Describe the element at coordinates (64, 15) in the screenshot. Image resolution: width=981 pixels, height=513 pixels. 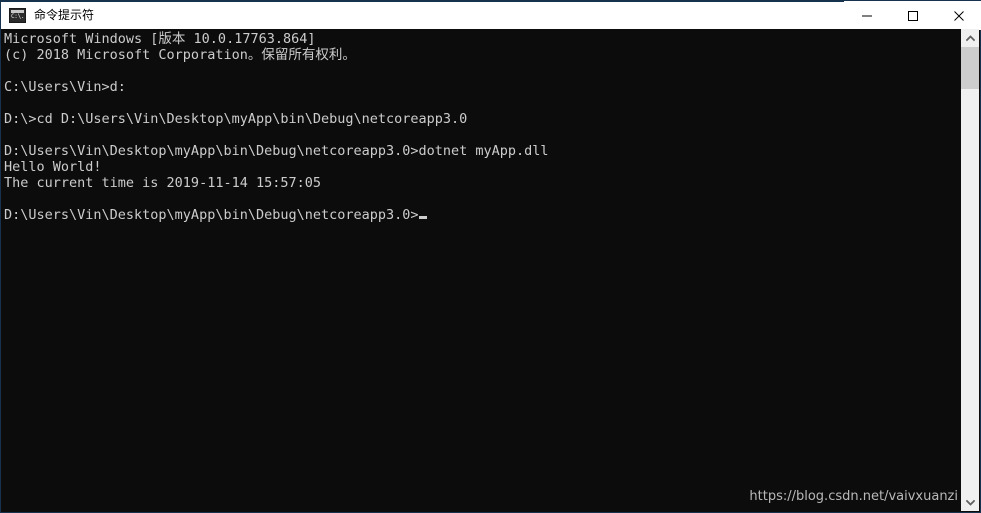
I see `window-title: 命令提示符` at that location.